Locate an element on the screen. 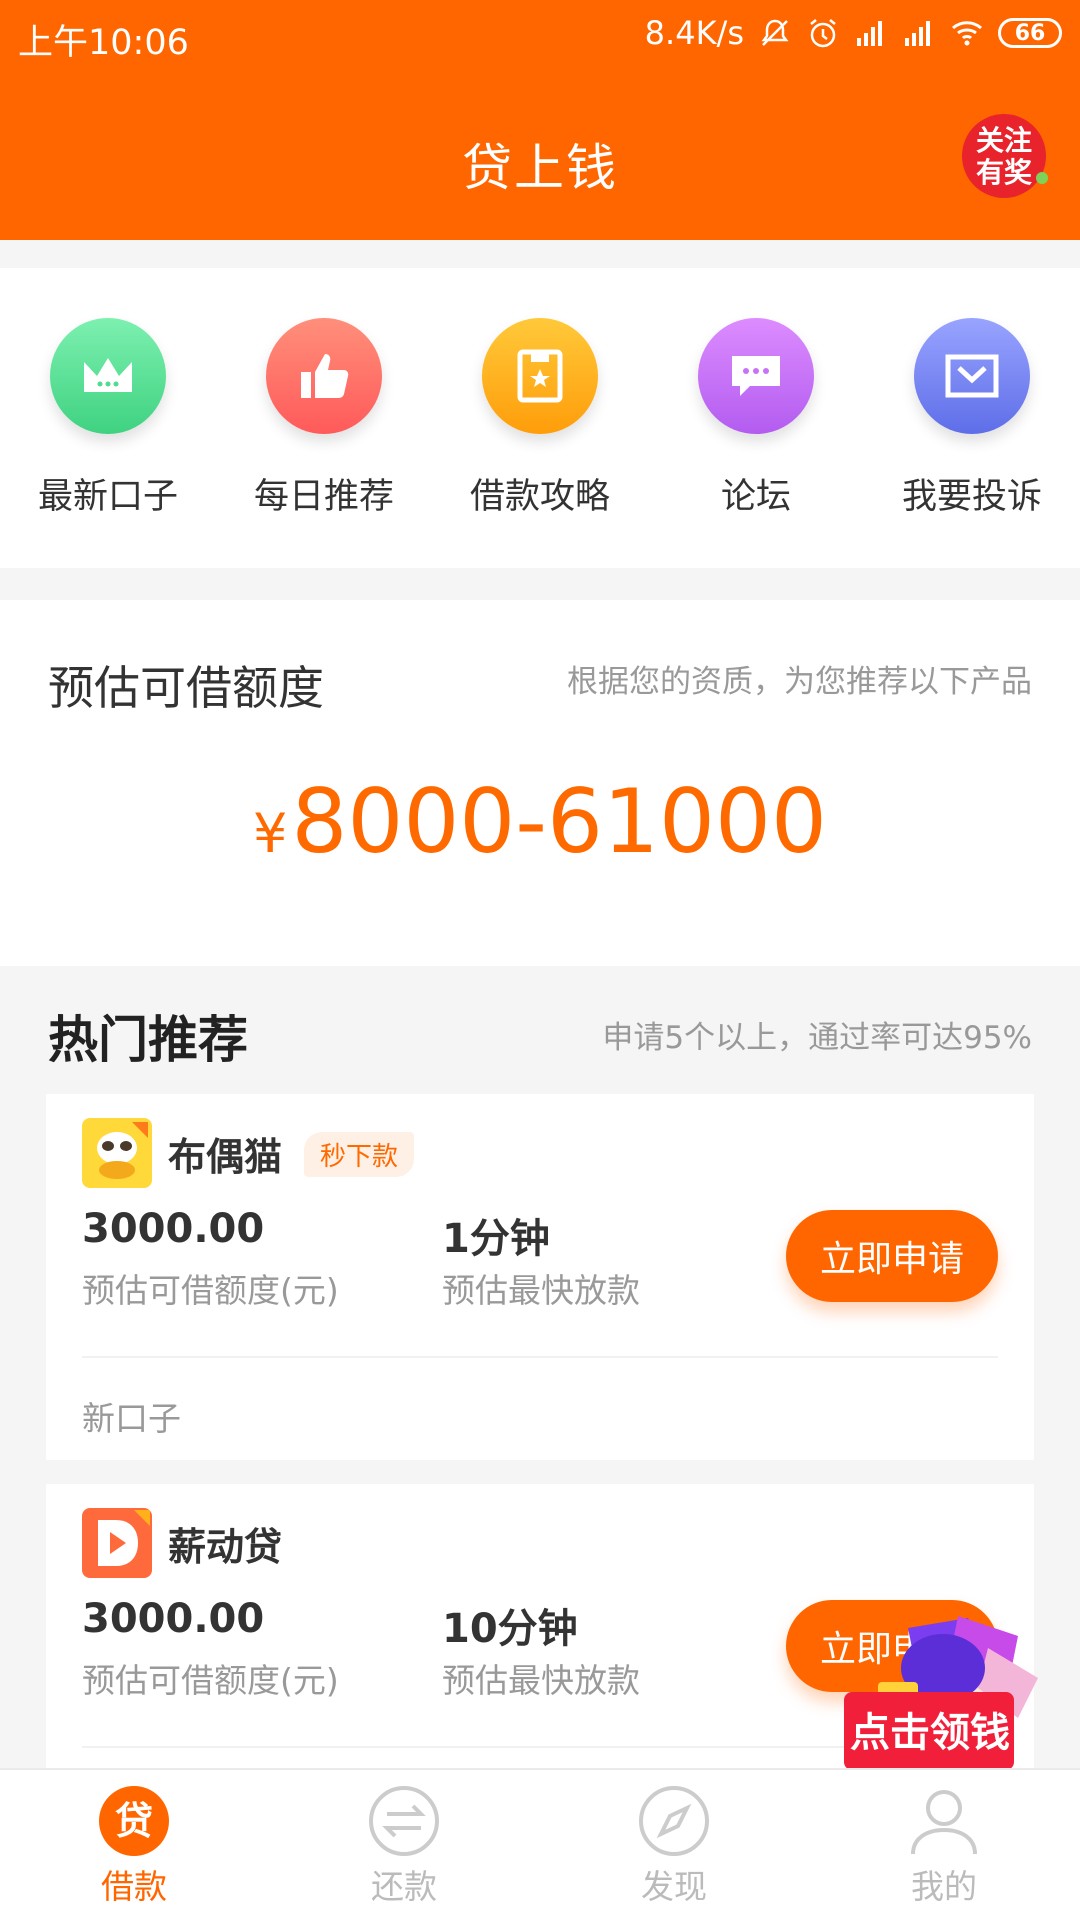  product-speed: 1分钟 is located at coordinates (496, 1239).